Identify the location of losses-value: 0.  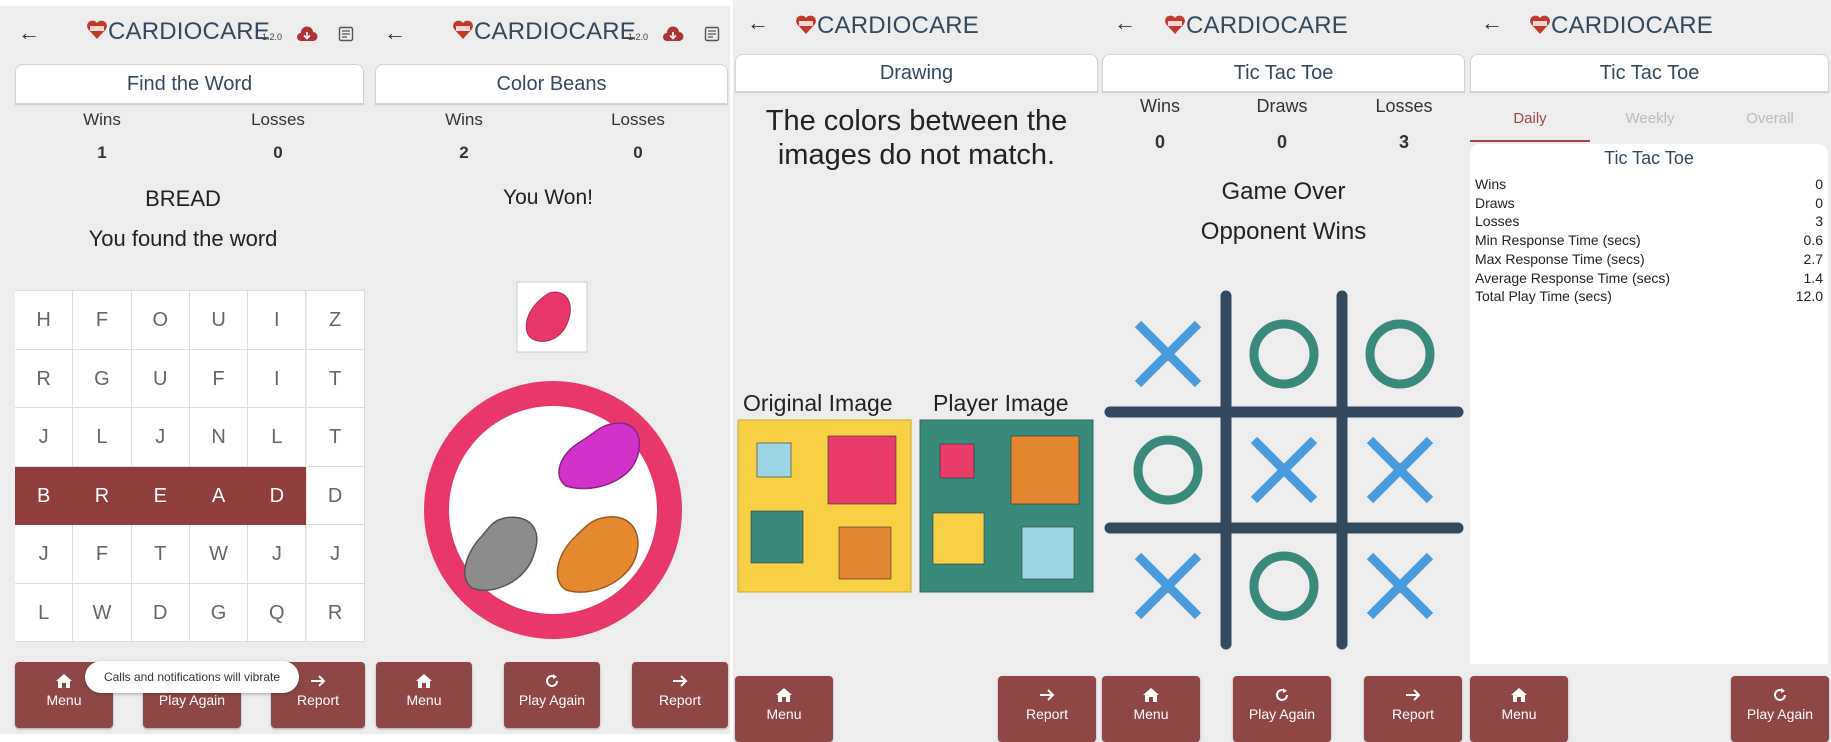
(278, 152).